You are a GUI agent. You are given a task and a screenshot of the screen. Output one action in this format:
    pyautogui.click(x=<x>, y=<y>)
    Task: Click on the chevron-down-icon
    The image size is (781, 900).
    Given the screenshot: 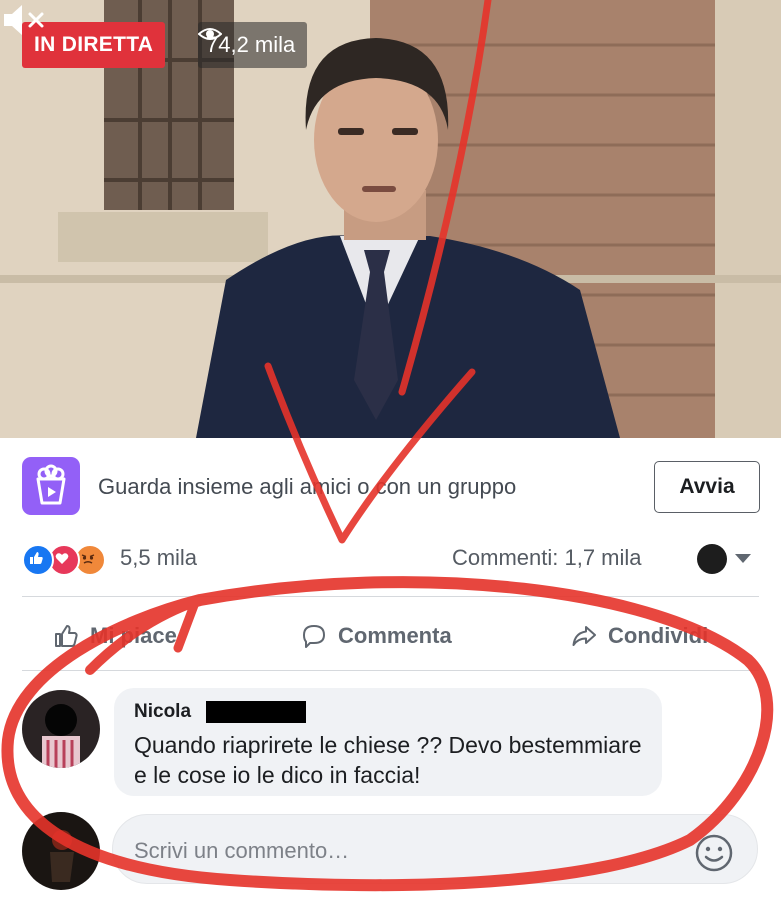 What is the action you would take?
    pyautogui.click(x=743, y=558)
    